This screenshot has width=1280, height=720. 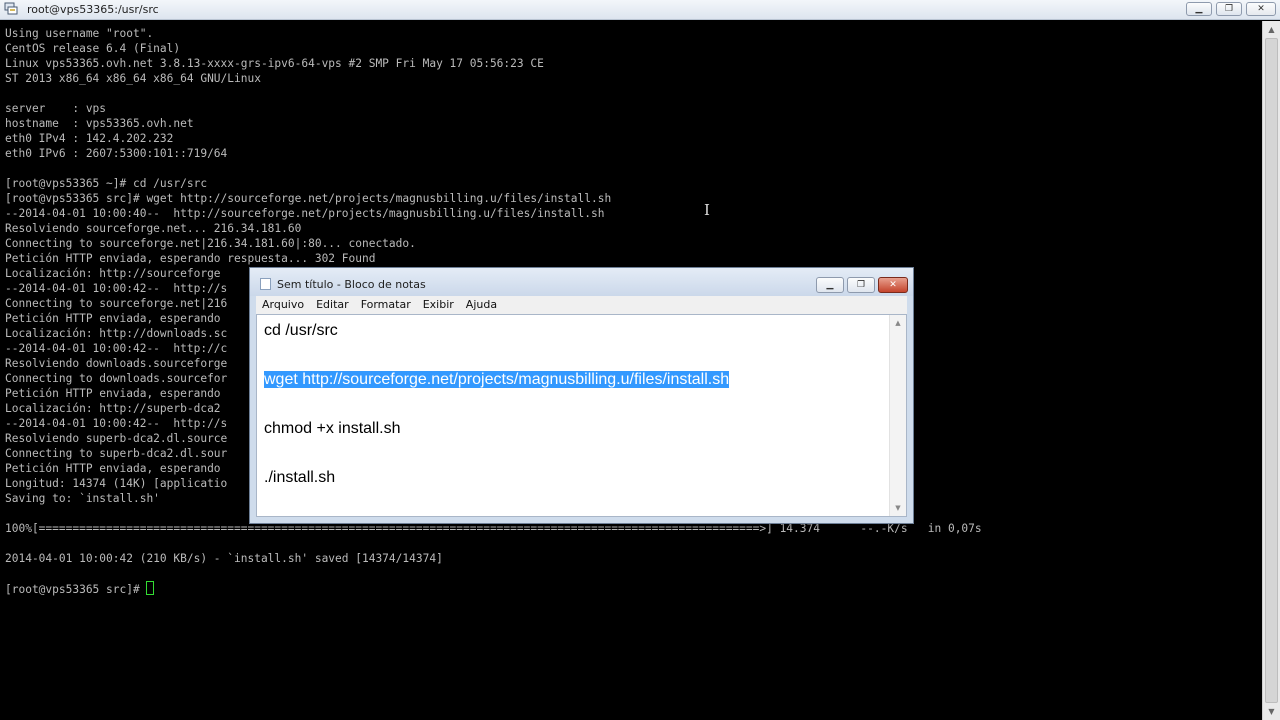 I want to click on notepad-line: ./install.sh, so click(x=496, y=478).